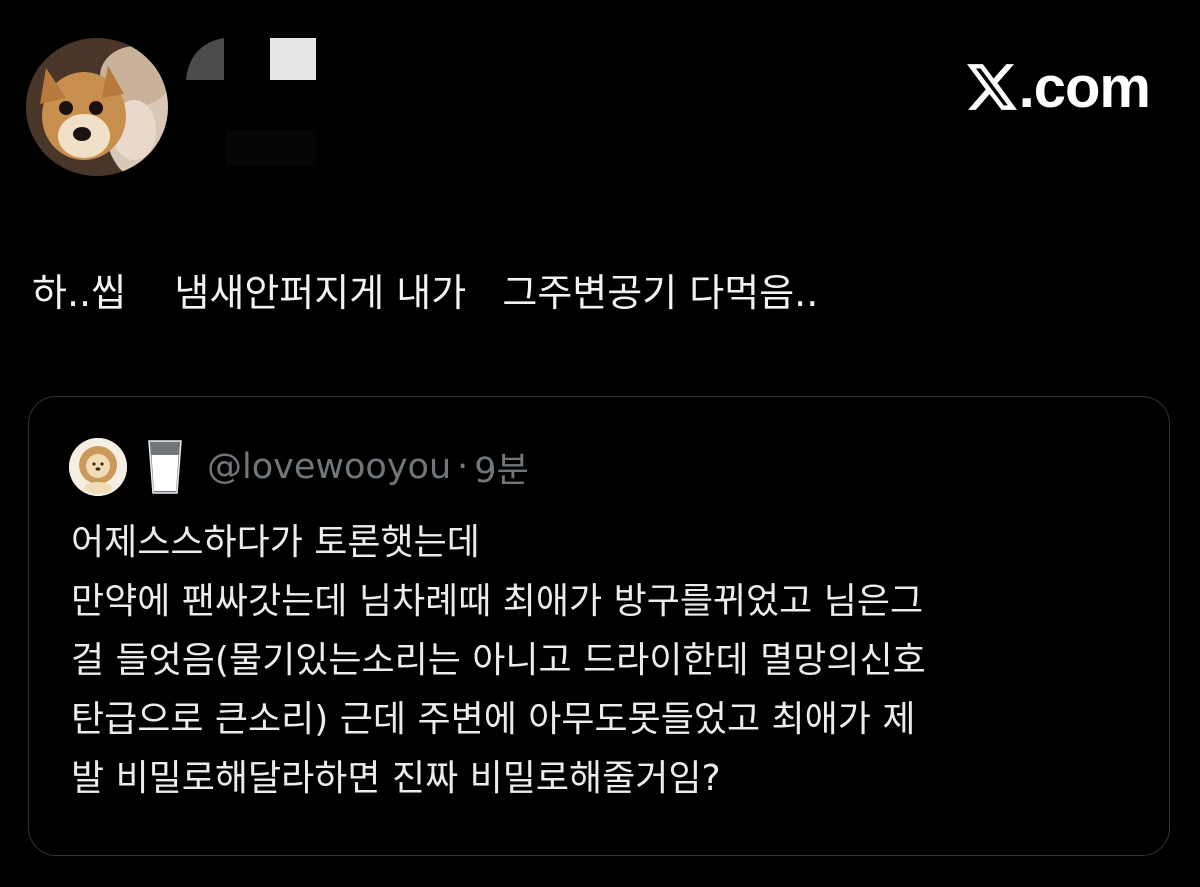 The image size is (1200, 887). Describe the element at coordinates (498, 660) in the screenshot. I see `quote-line: 걸 들엇음(물기있는소리는 아니고 드라이한데 멸망의신호` at that location.